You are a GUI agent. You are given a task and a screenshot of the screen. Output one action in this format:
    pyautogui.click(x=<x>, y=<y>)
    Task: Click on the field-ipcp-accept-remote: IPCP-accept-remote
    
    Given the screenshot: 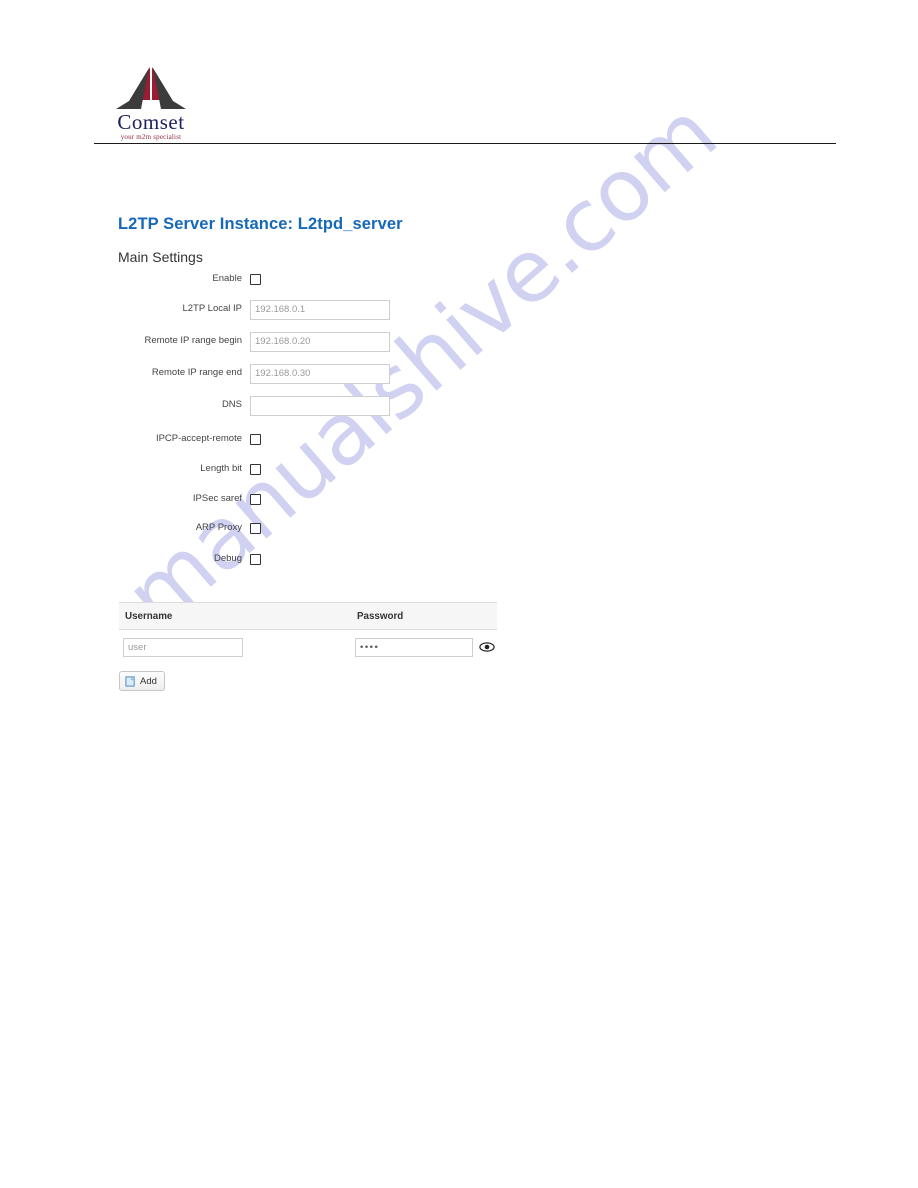 What is the action you would take?
    pyautogui.click(x=459, y=448)
    